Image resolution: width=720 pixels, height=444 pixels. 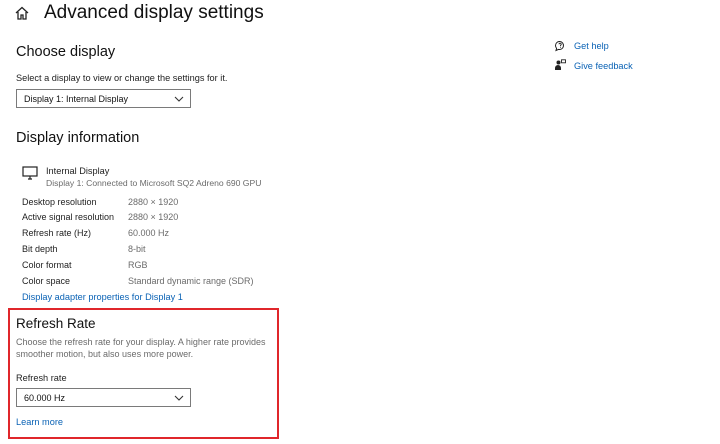 I want to click on info-row-color-space: Color space Standard dynamic range (SDR), so click(x=172, y=283).